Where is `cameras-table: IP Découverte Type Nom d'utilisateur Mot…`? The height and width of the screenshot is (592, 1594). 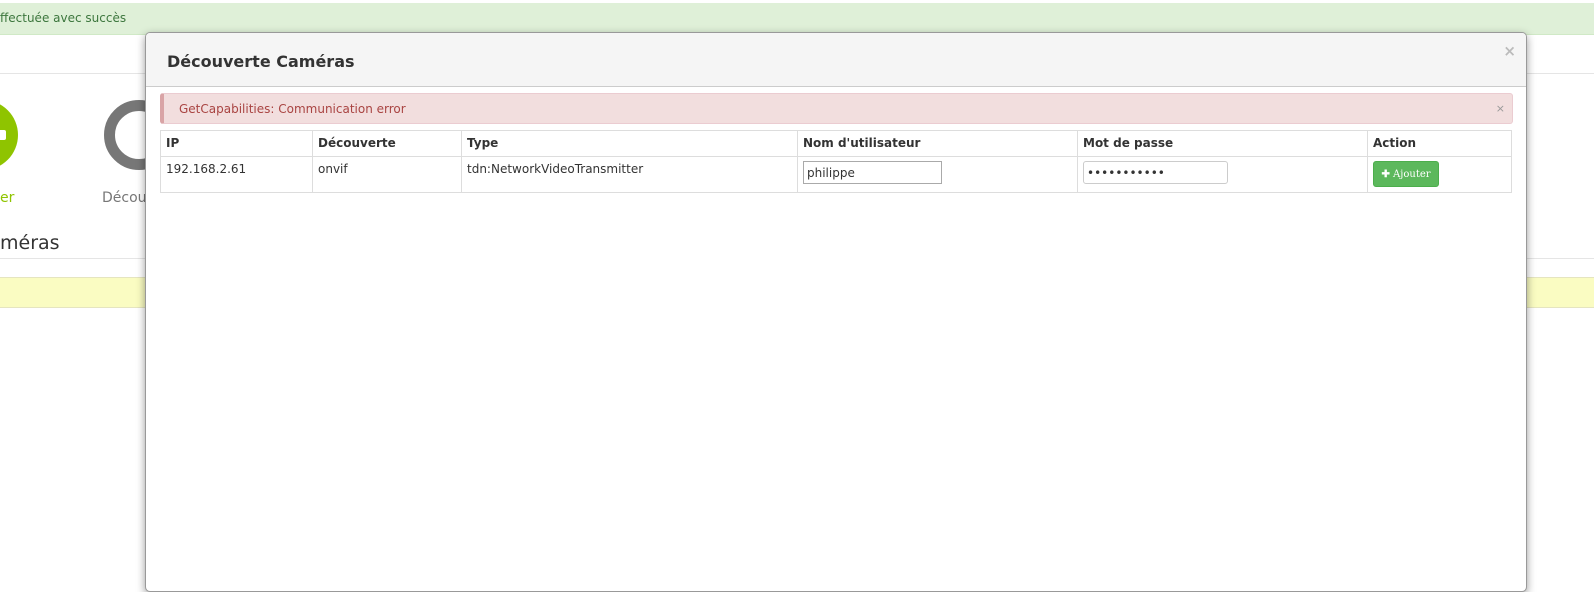 cameras-table: IP Découverte Type Nom d'utilisateur Mot… is located at coordinates (836, 161).